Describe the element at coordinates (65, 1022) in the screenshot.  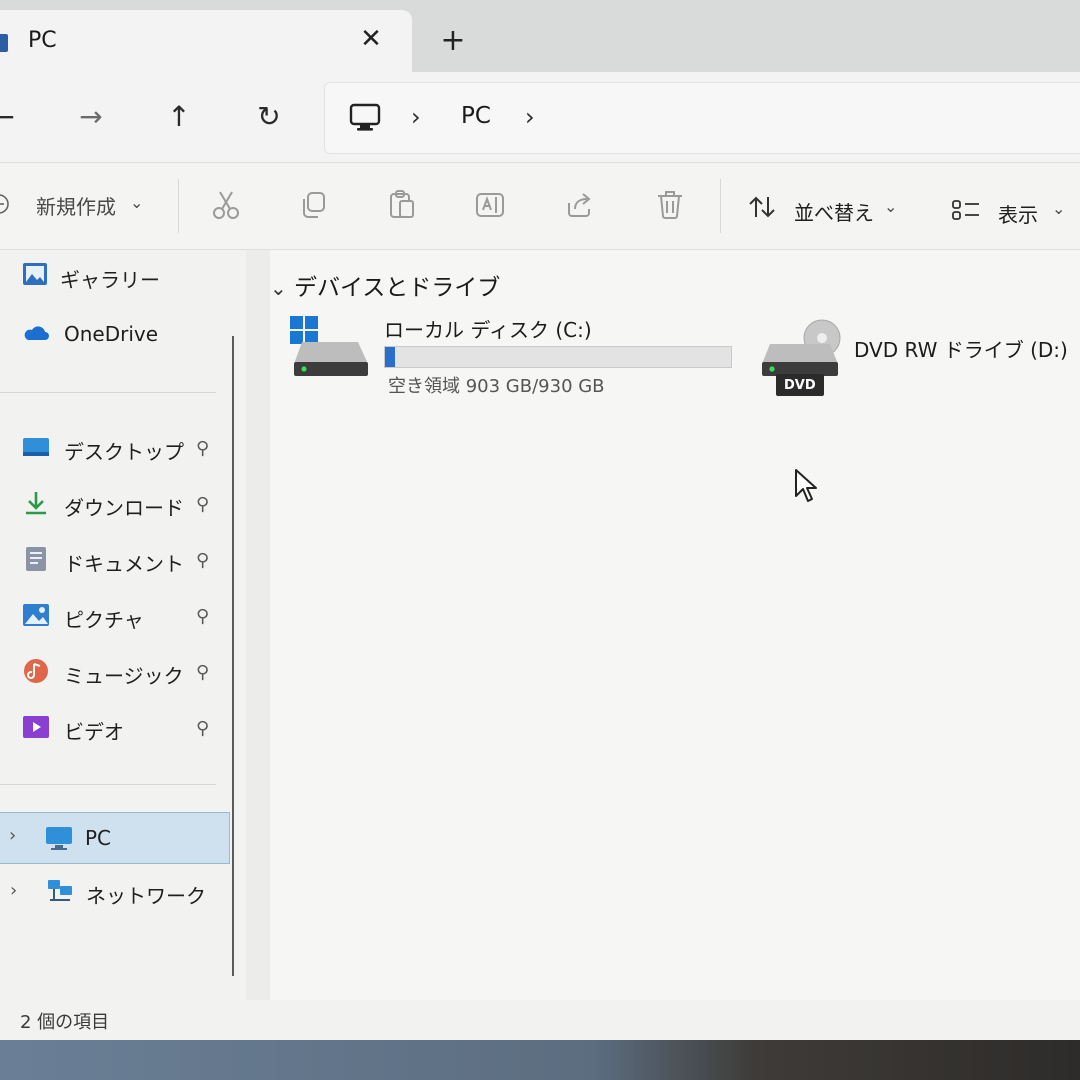
I see `item-count: 2 個の項目` at that location.